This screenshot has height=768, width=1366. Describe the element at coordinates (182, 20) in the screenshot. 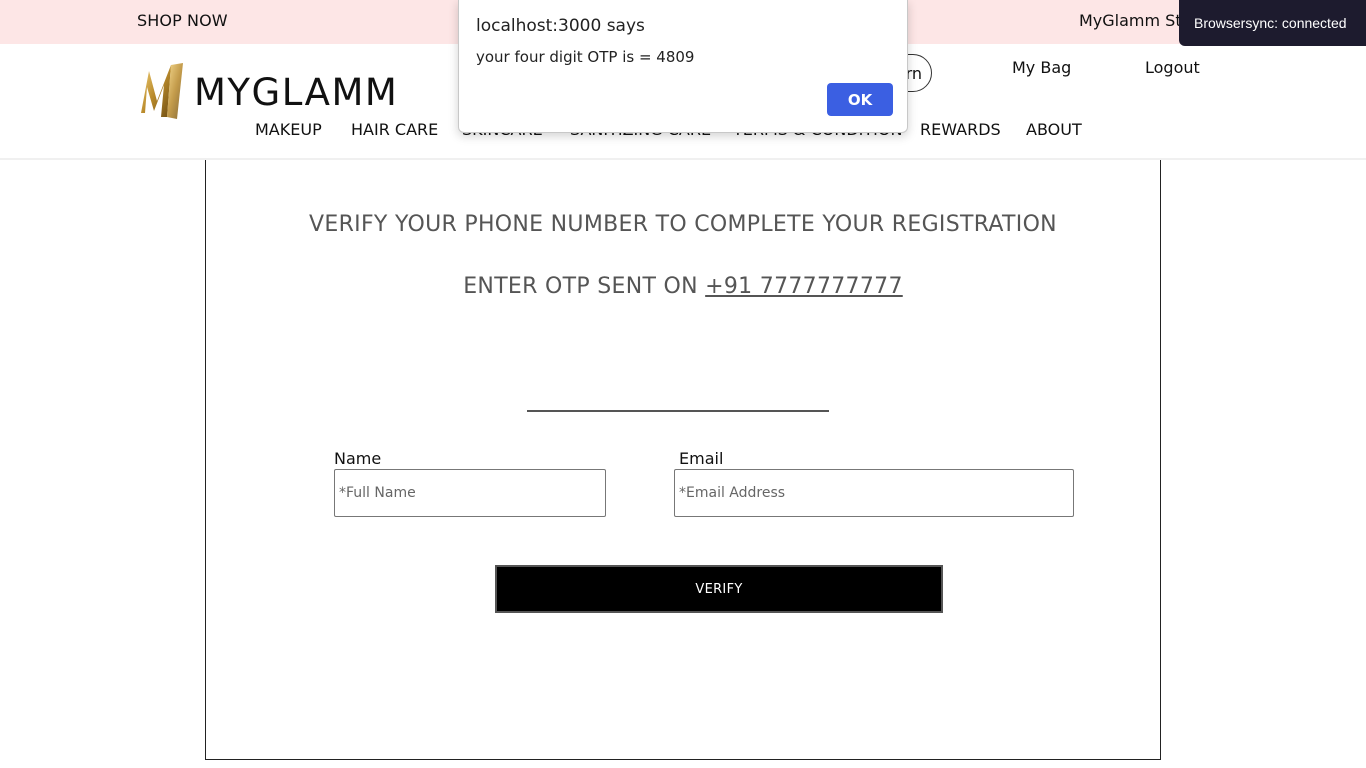

I see `shop-now-link: SHOP NOW` at that location.